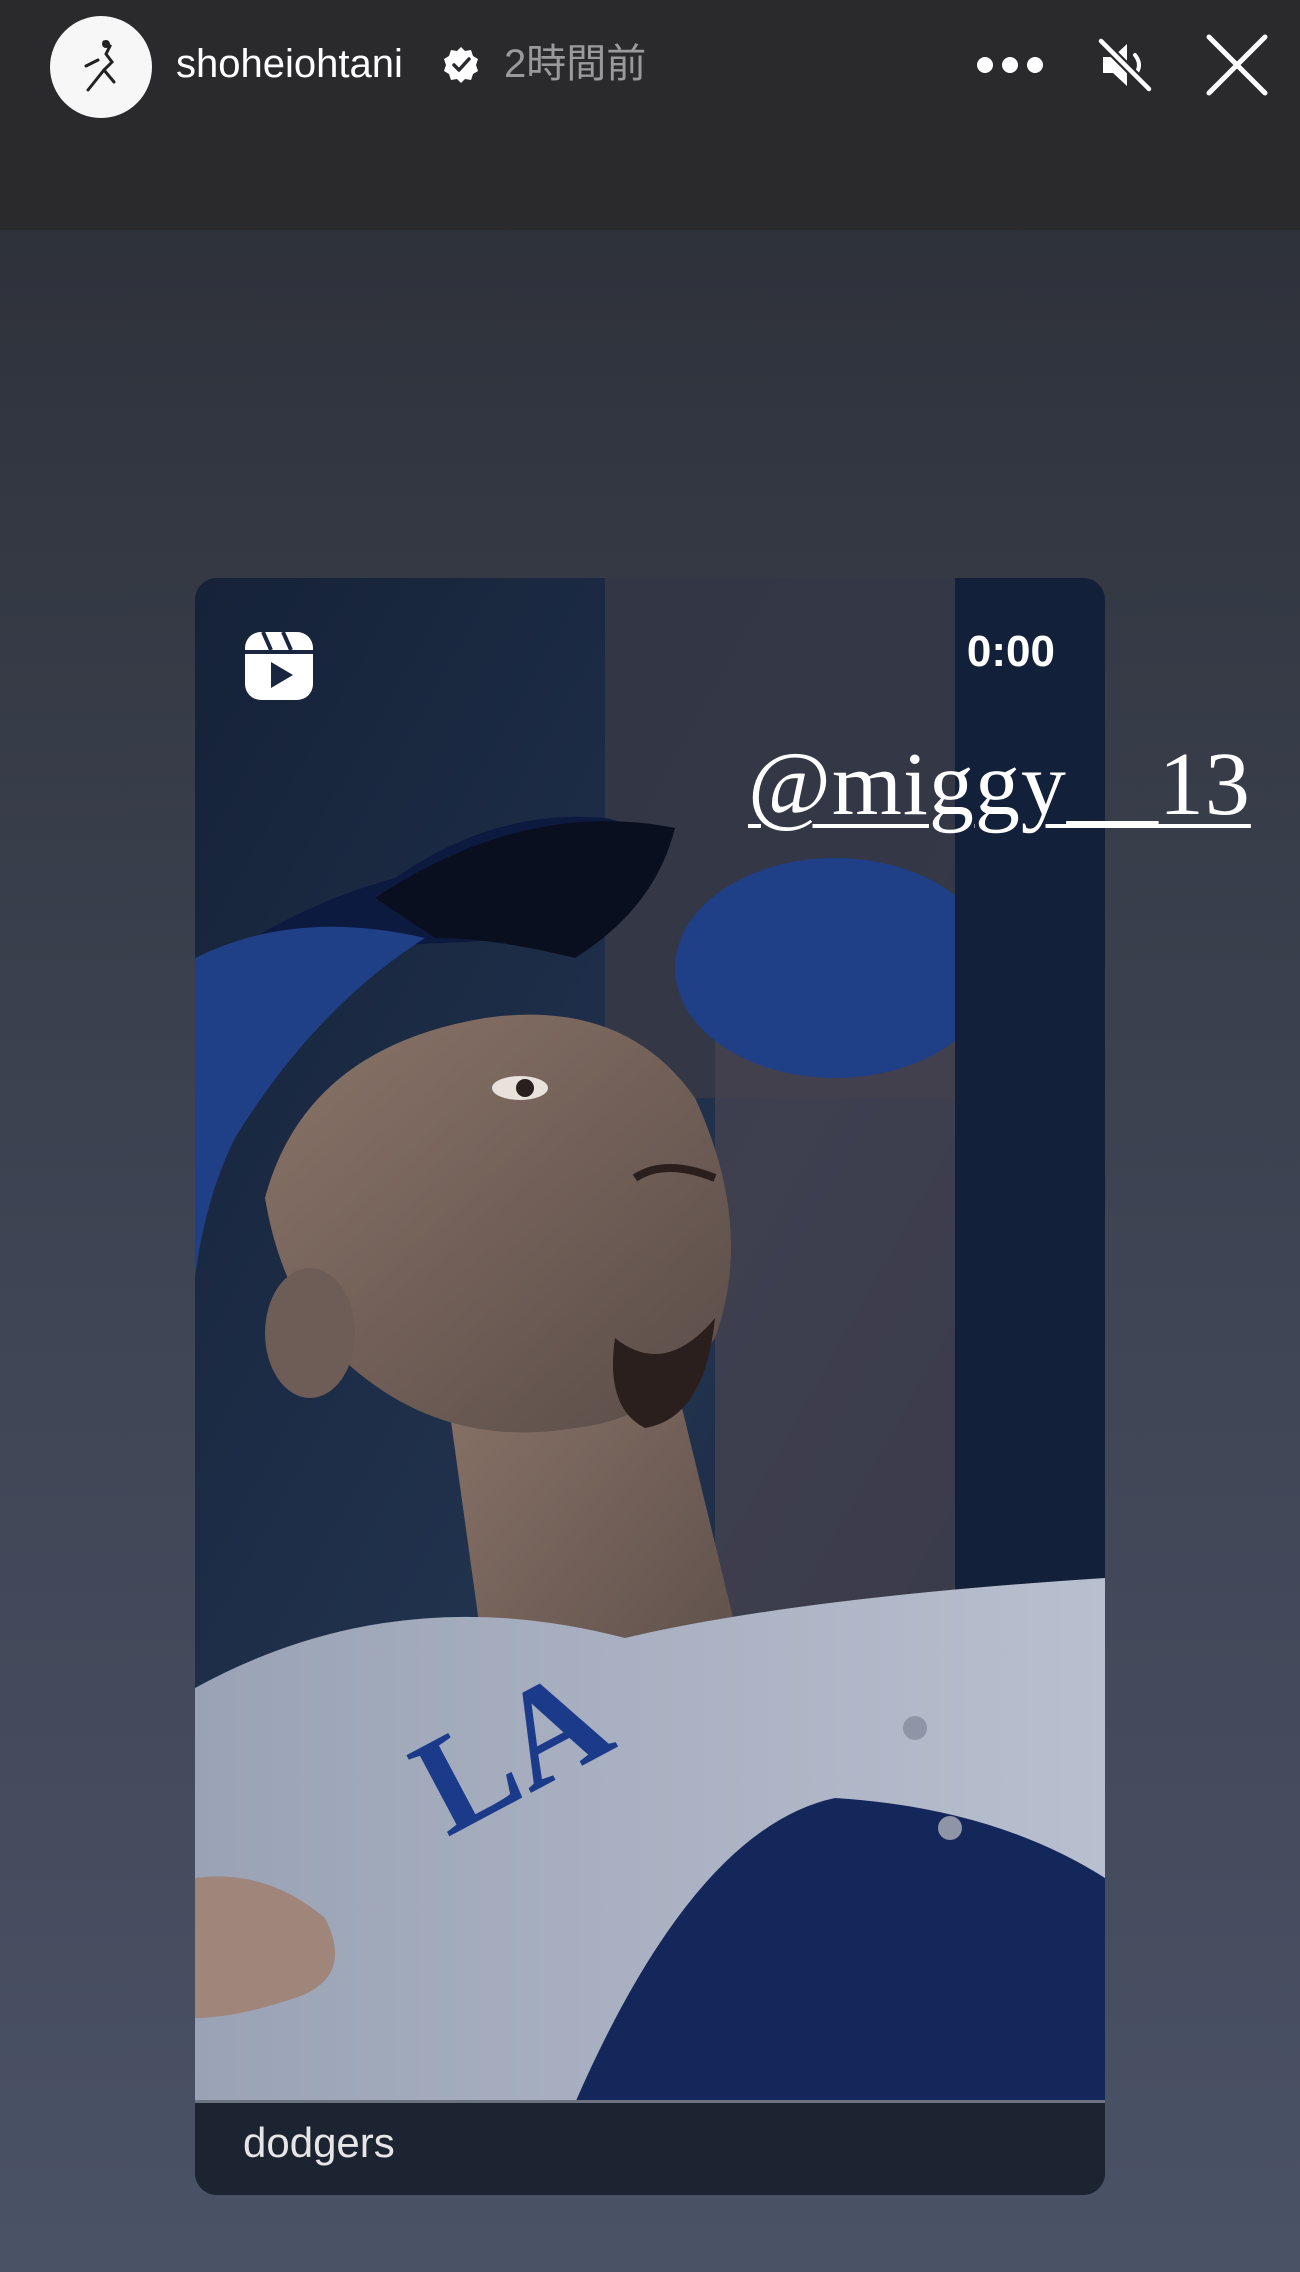 The width and height of the screenshot is (1300, 2272). Describe the element at coordinates (575, 64) in the screenshot. I see `post-timestamp: 2時間前` at that location.